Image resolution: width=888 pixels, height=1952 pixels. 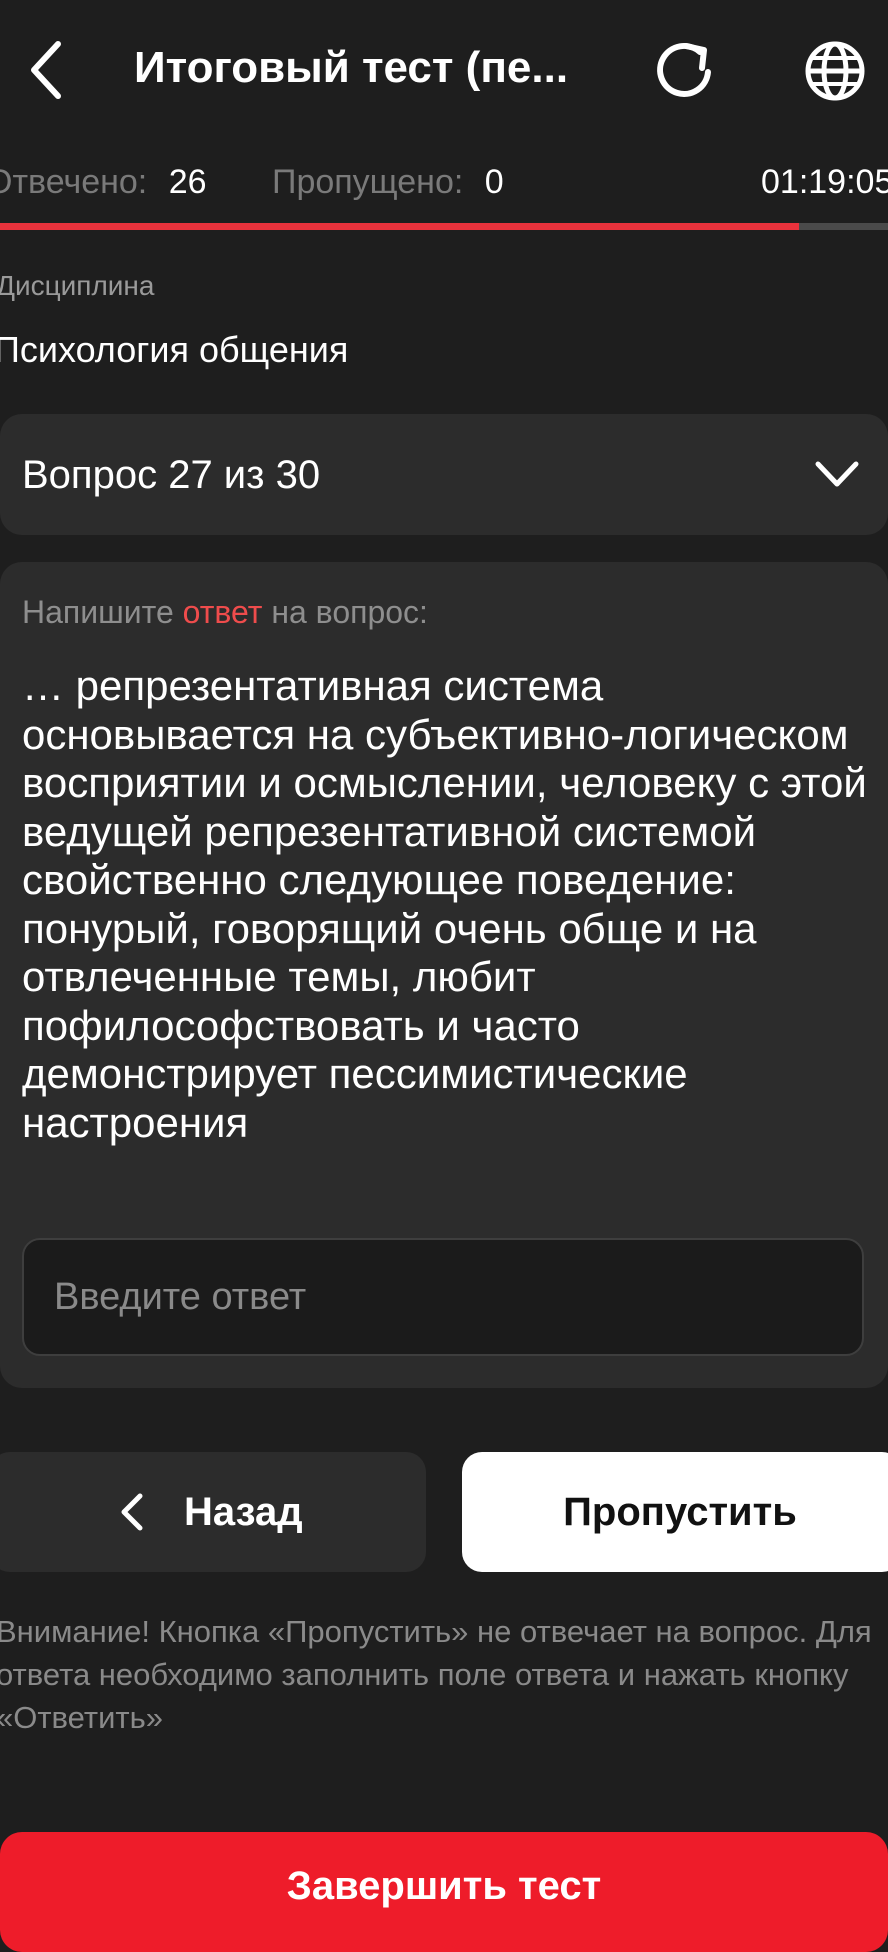 What do you see at coordinates (400, 226) in the screenshot?
I see `progress-fill` at bounding box center [400, 226].